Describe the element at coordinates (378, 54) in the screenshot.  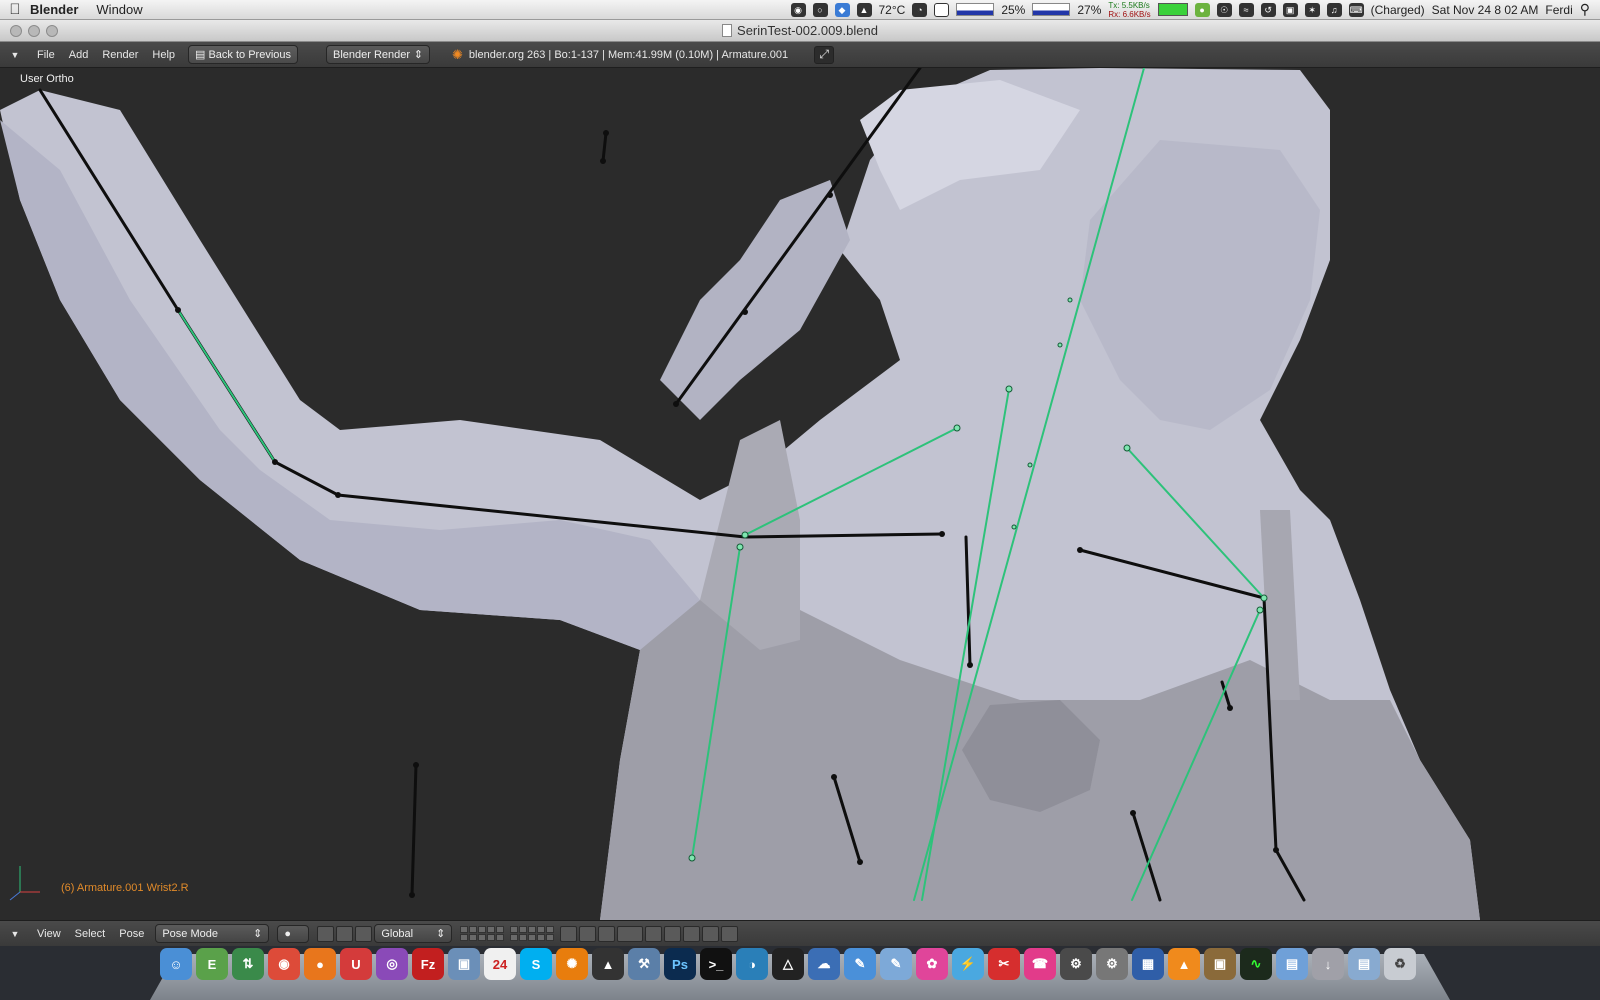
I see `render-engine-select: Blender Render ⇕` at that location.